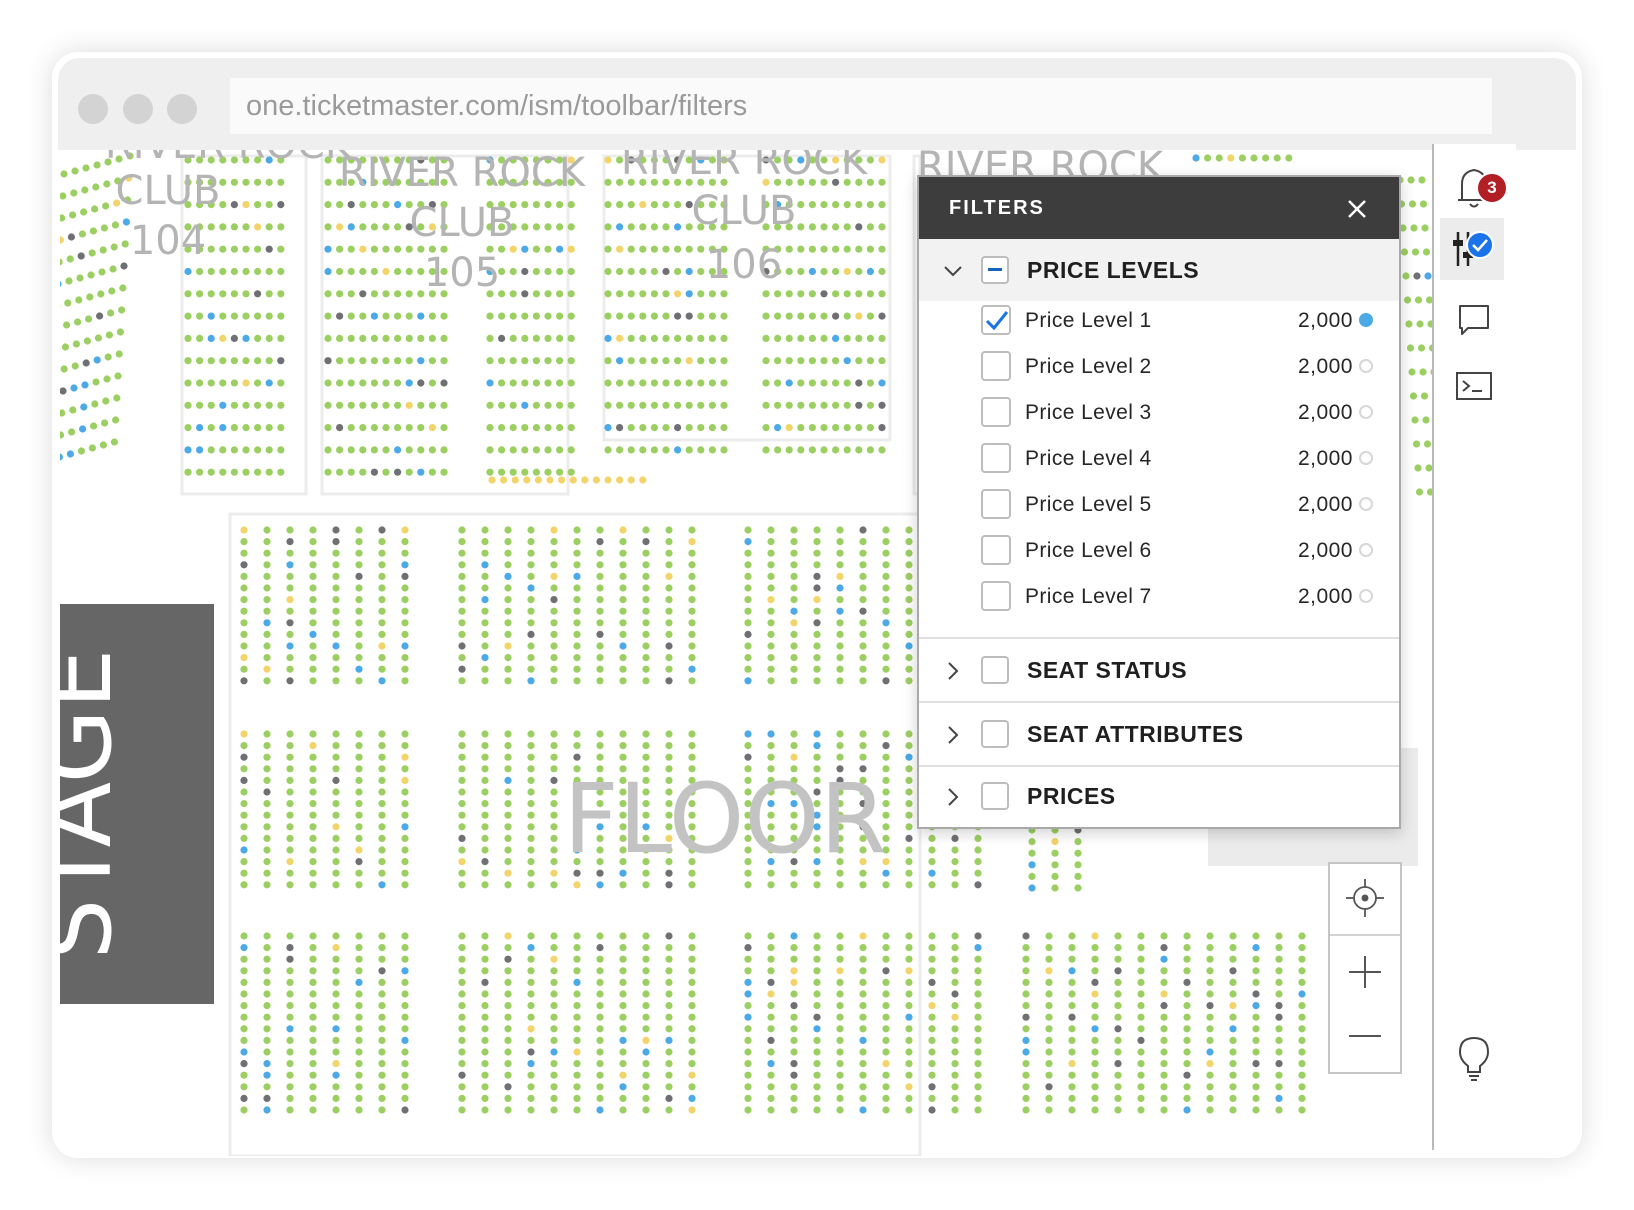  What do you see at coordinates (1159, 466) in the screenshot?
I see `price-level-row: Price Level 4 2,000` at bounding box center [1159, 466].